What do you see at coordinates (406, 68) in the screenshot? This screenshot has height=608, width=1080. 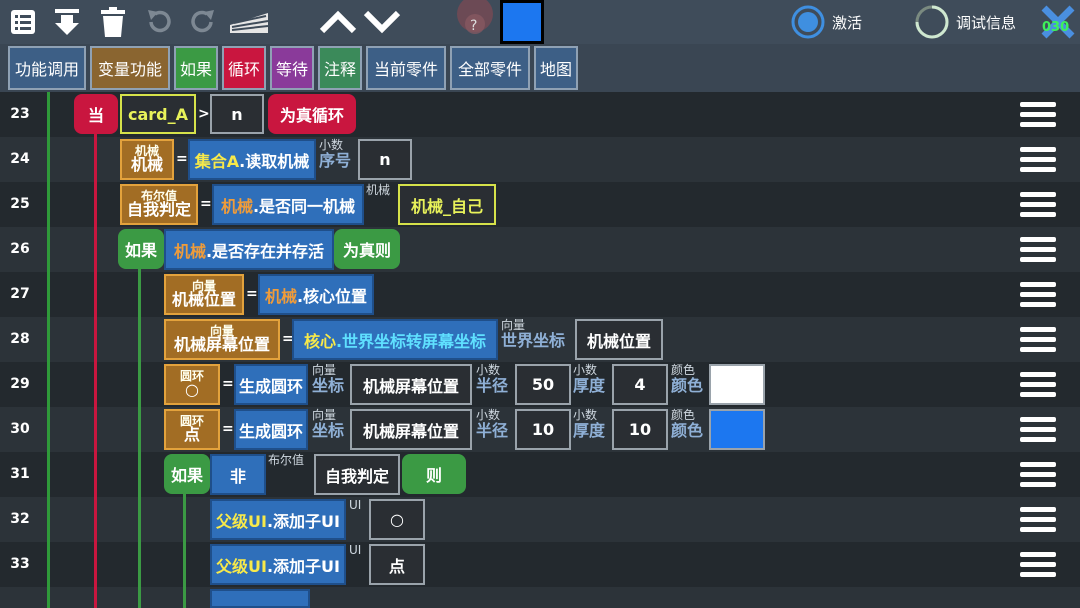 I see `tab-current-part: 当前零件` at bounding box center [406, 68].